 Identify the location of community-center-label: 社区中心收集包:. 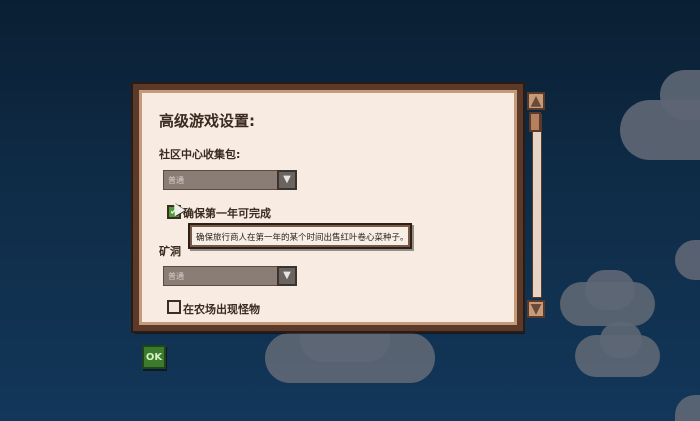
(200, 154).